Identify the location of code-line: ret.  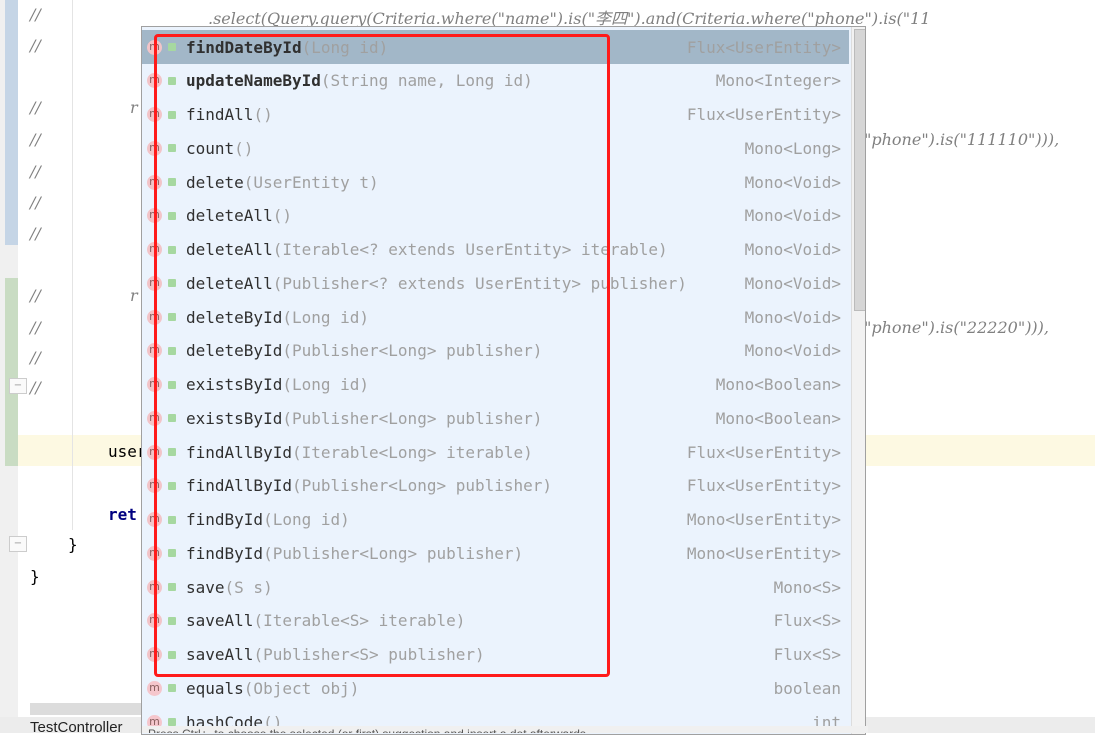
(122, 514).